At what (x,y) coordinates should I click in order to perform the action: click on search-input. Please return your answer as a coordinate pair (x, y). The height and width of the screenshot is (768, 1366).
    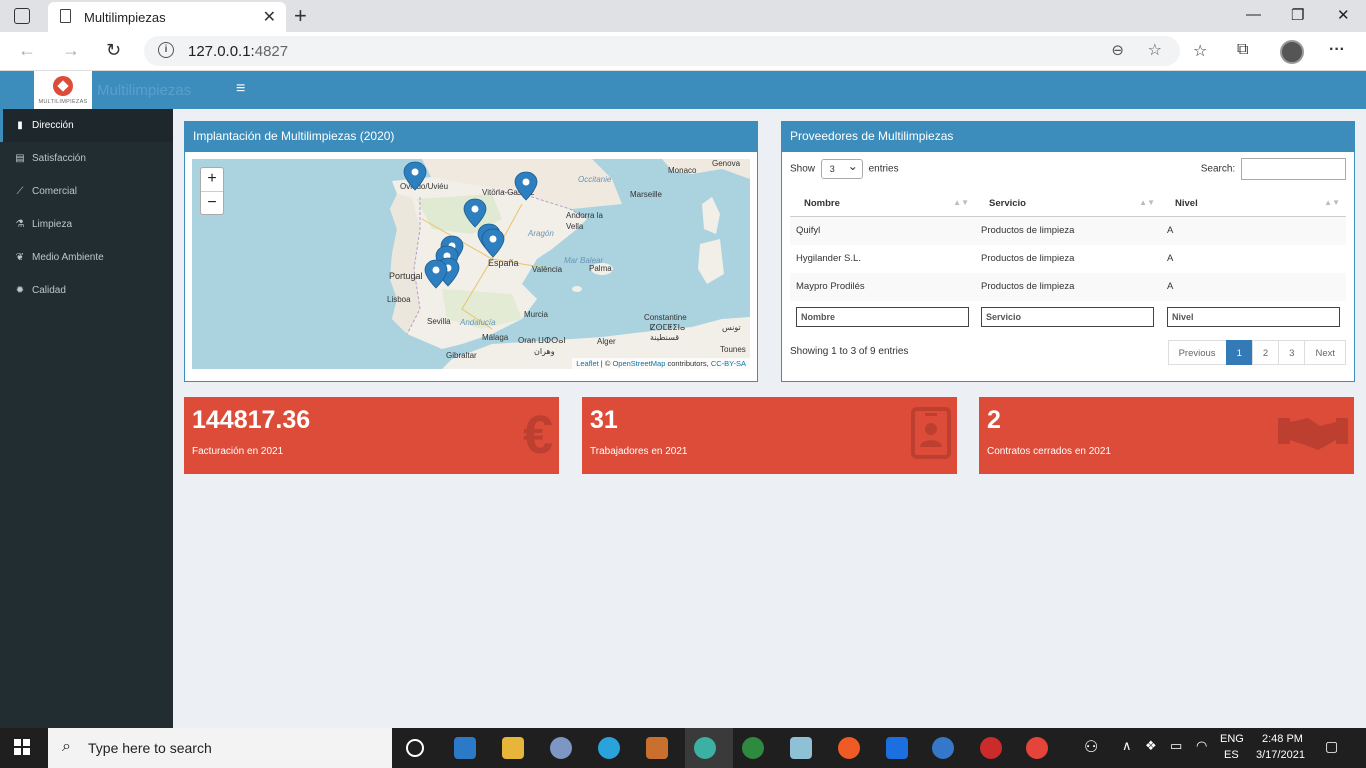
    Looking at the image, I should click on (1293, 169).